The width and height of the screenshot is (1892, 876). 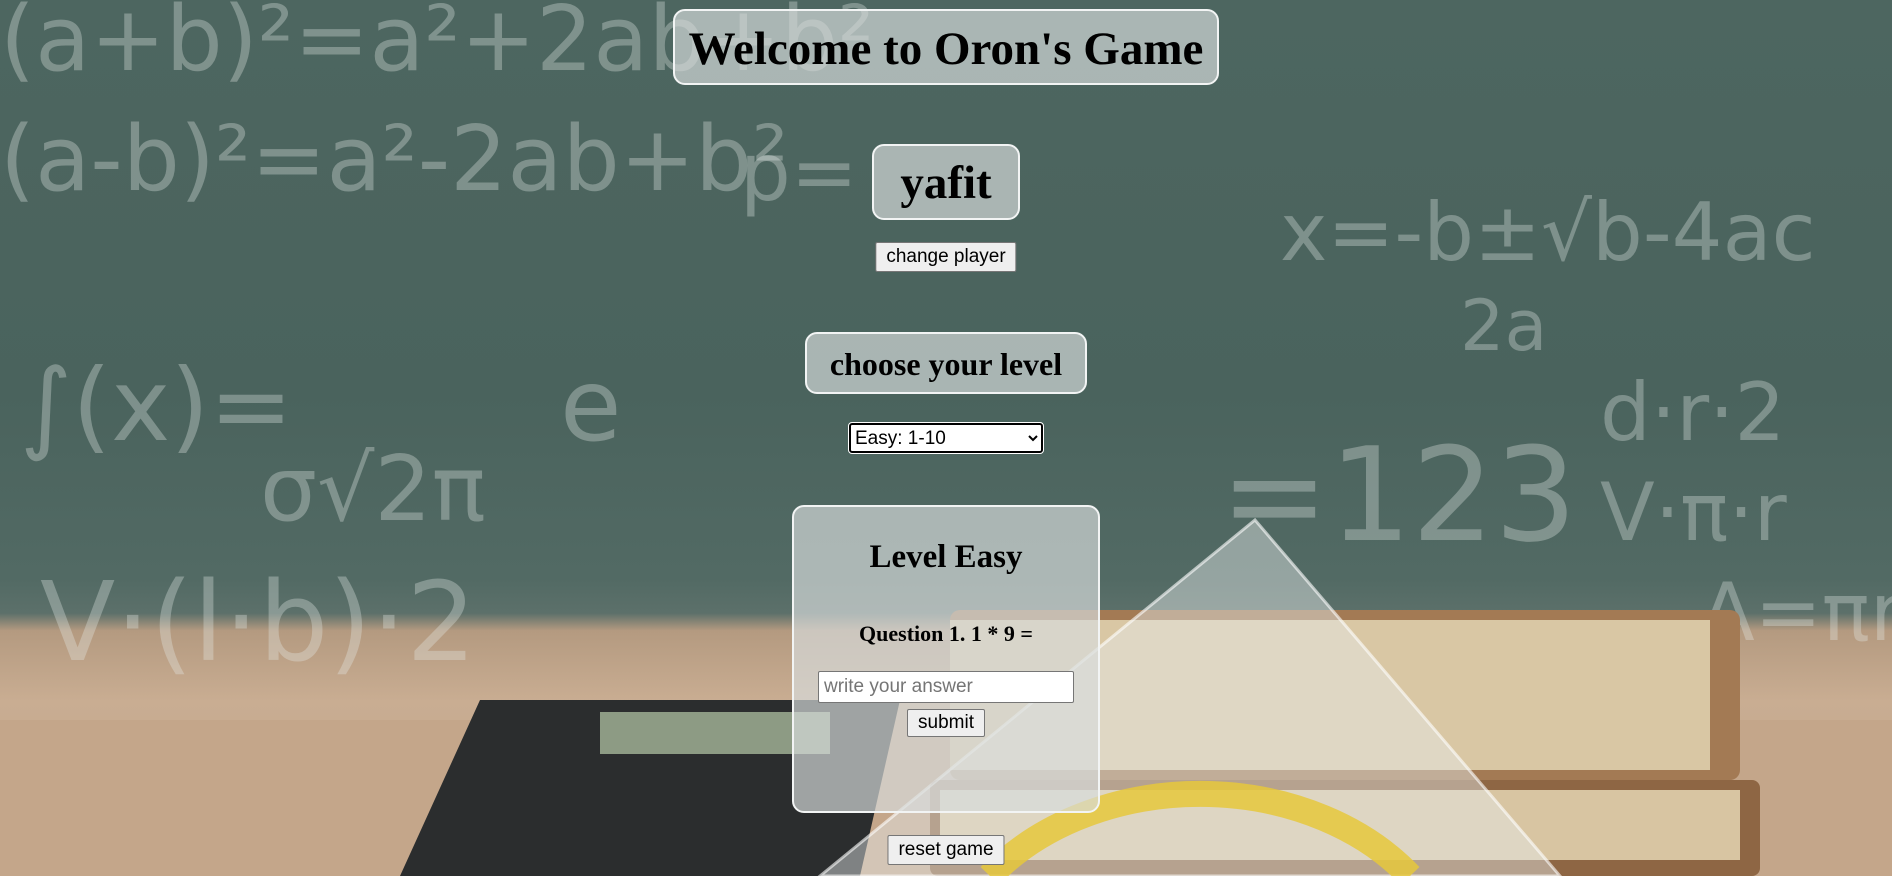 What do you see at coordinates (591, 405) in the screenshot?
I see `svg-text: e` at bounding box center [591, 405].